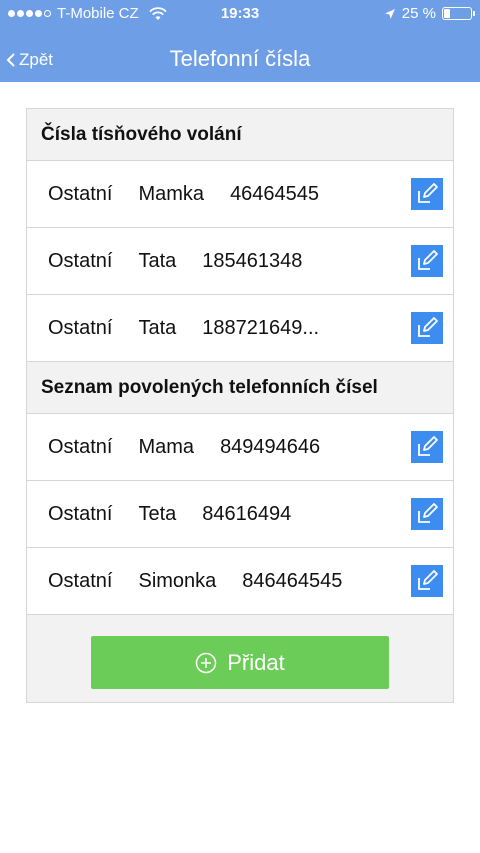 Image resolution: width=480 pixels, height=853 pixels. What do you see at coordinates (240, 135) in the screenshot?
I see `section-header-emergency: Čísla tísňového volání` at bounding box center [240, 135].